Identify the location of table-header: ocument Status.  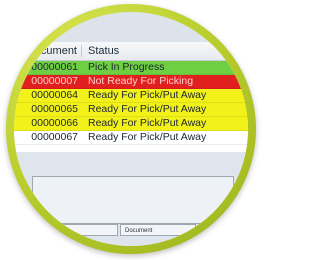
(131, 51).